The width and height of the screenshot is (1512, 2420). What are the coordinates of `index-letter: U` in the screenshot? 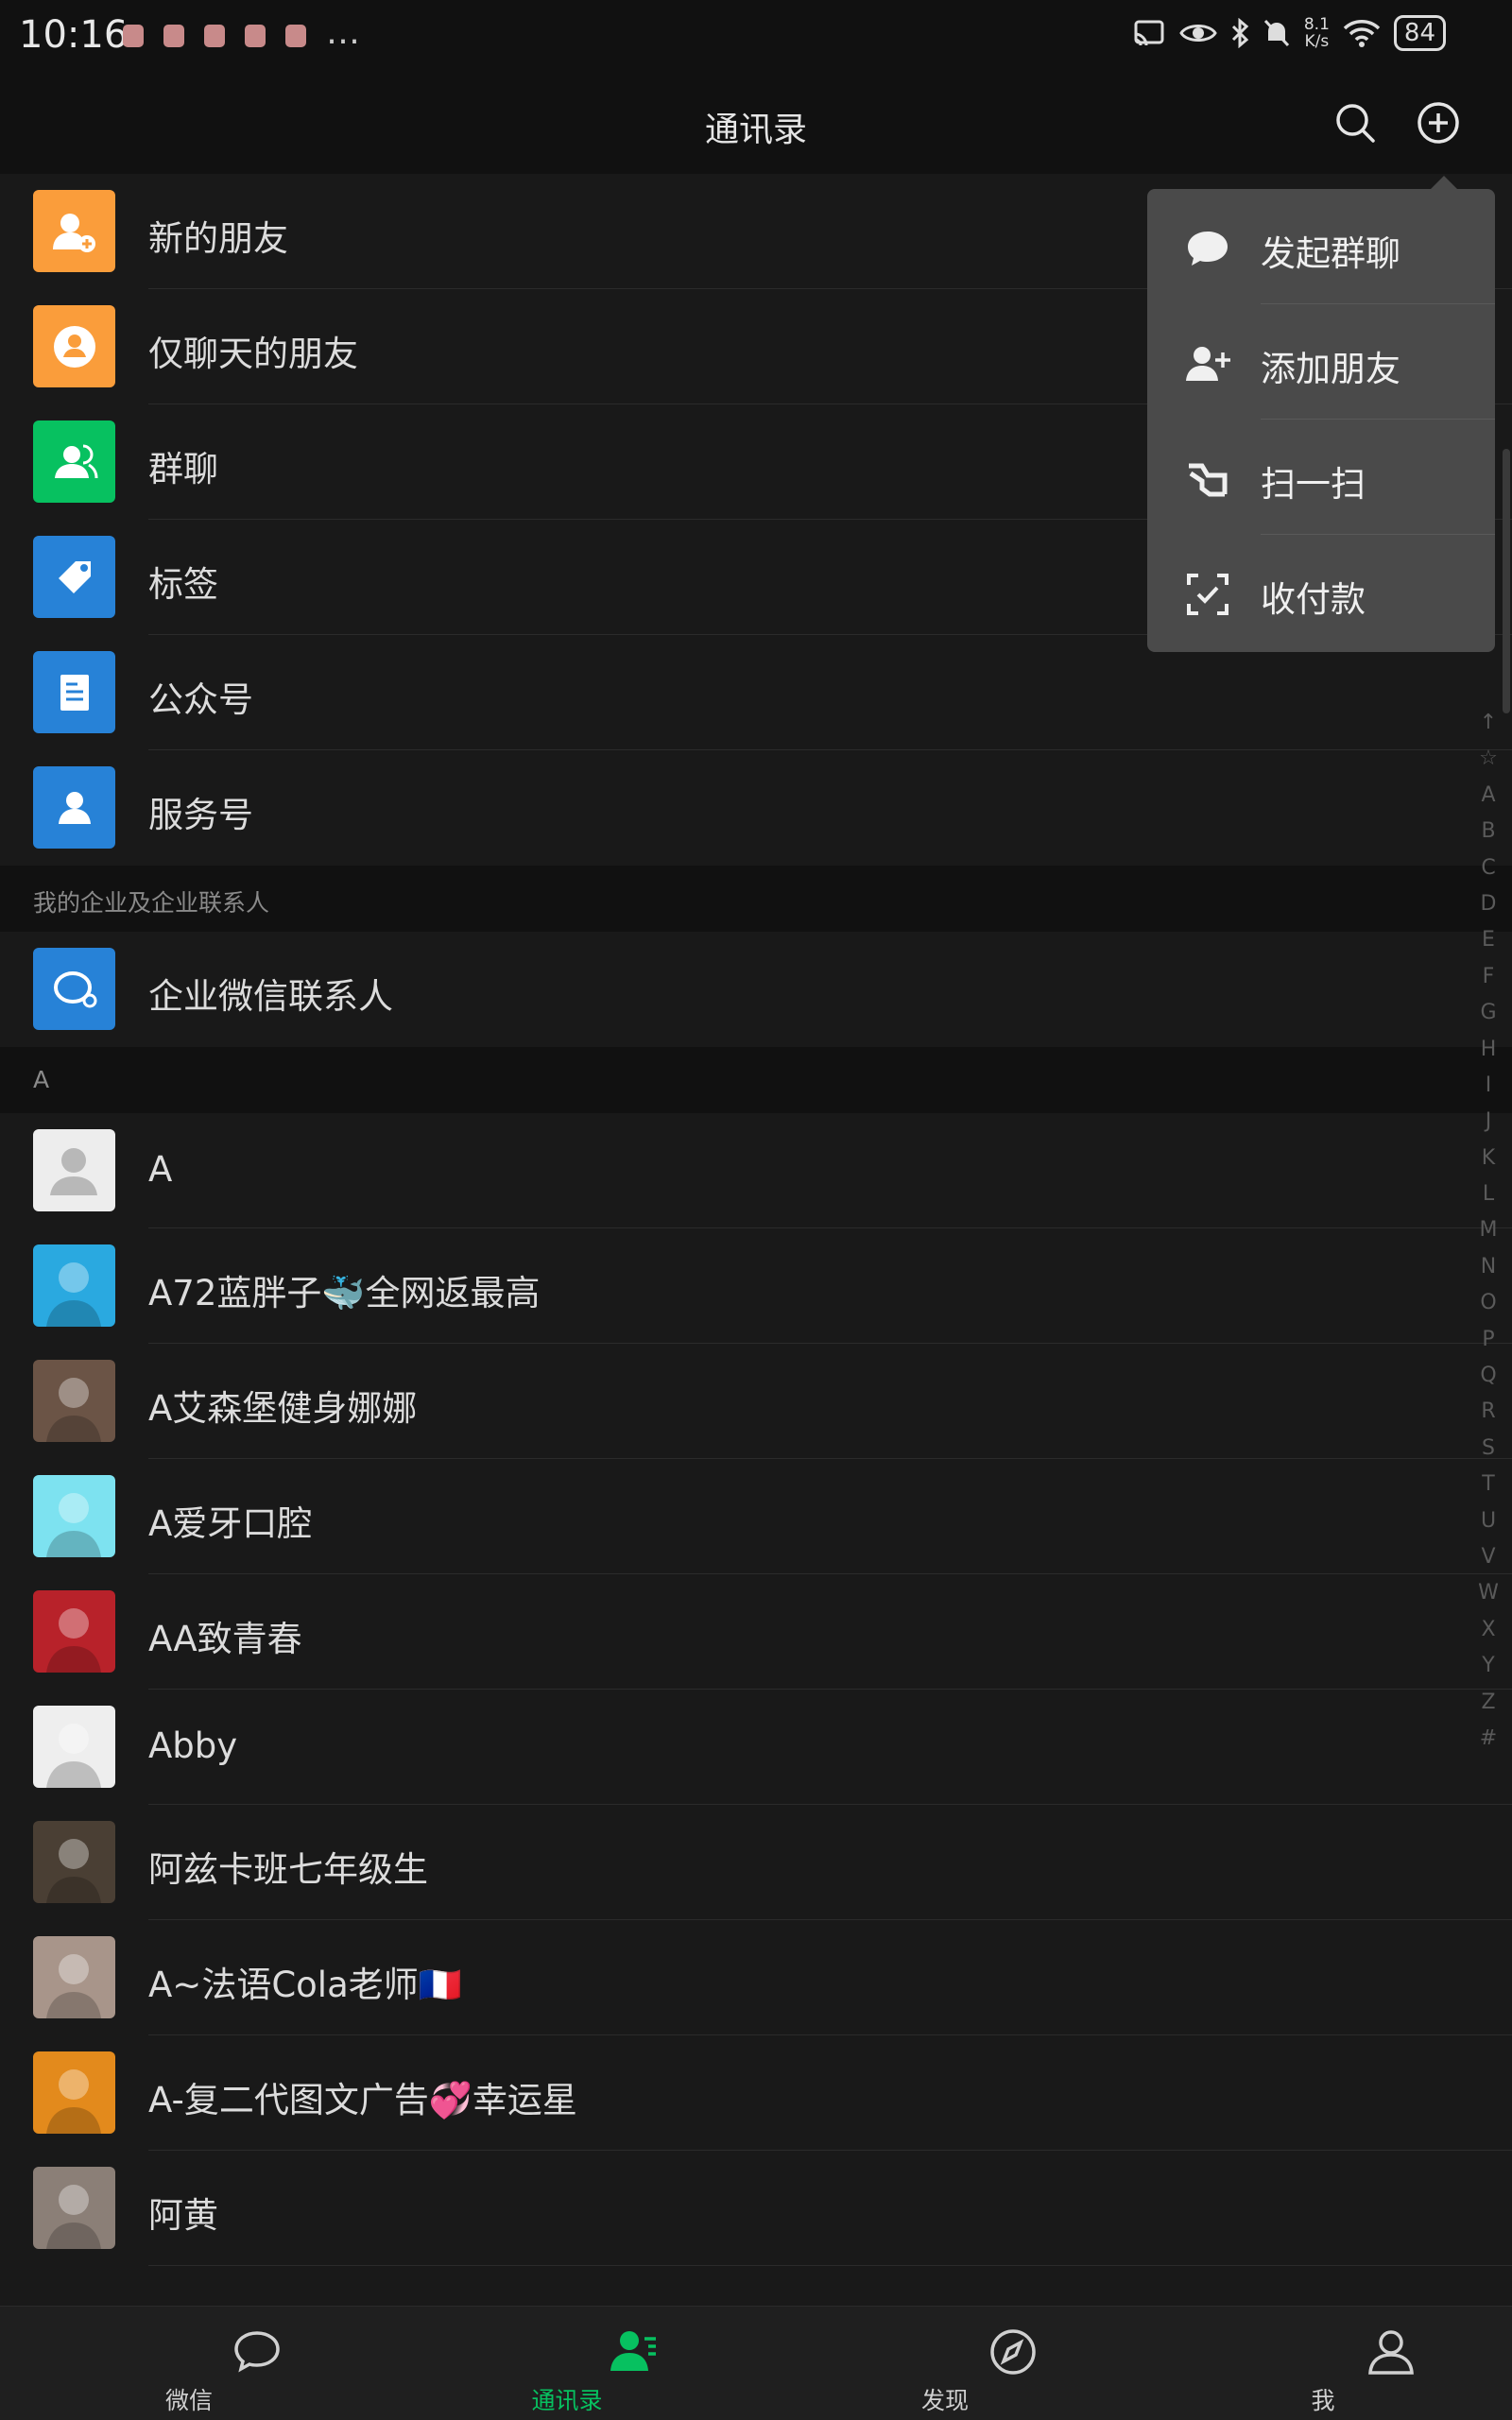 It's located at (1488, 1527).